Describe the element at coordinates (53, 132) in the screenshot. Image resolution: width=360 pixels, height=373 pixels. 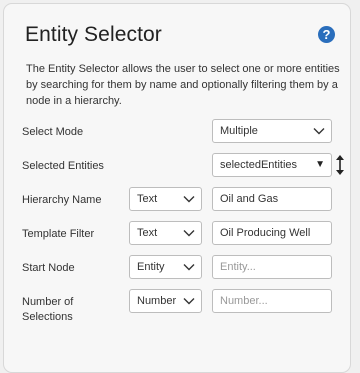
I see `select-mode-label: Select Mode` at that location.